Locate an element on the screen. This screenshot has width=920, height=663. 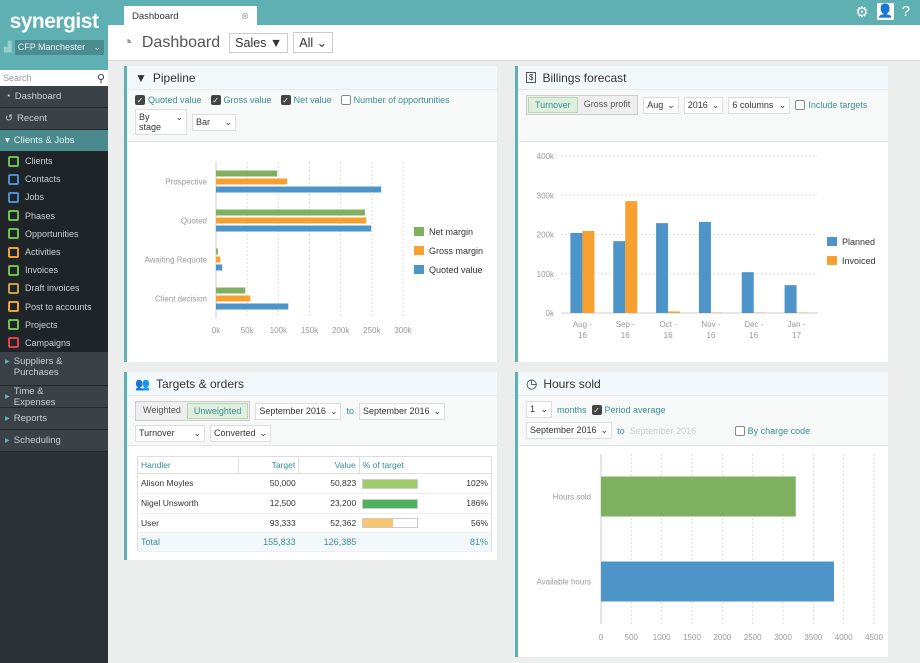
user-icon: 👤 is located at coordinates (885, 11).